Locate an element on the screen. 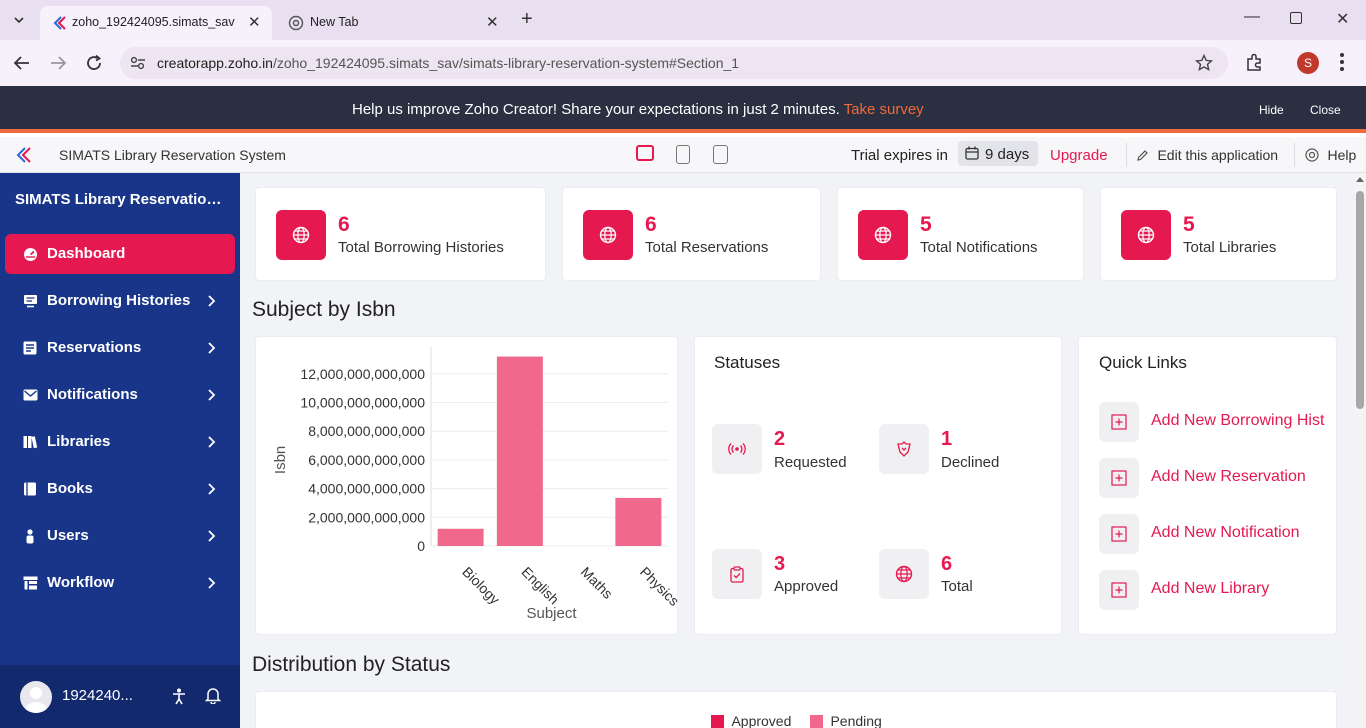 Image resolution: width=1366 pixels, height=728 pixels. page-scrollbar is located at coordinates (1360, 450).